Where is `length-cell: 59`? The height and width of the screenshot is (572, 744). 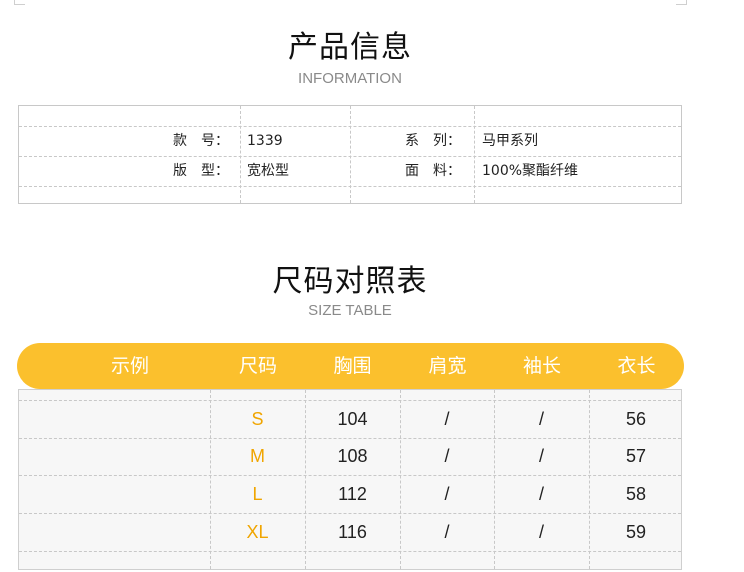
length-cell: 59 is located at coordinates (636, 532).